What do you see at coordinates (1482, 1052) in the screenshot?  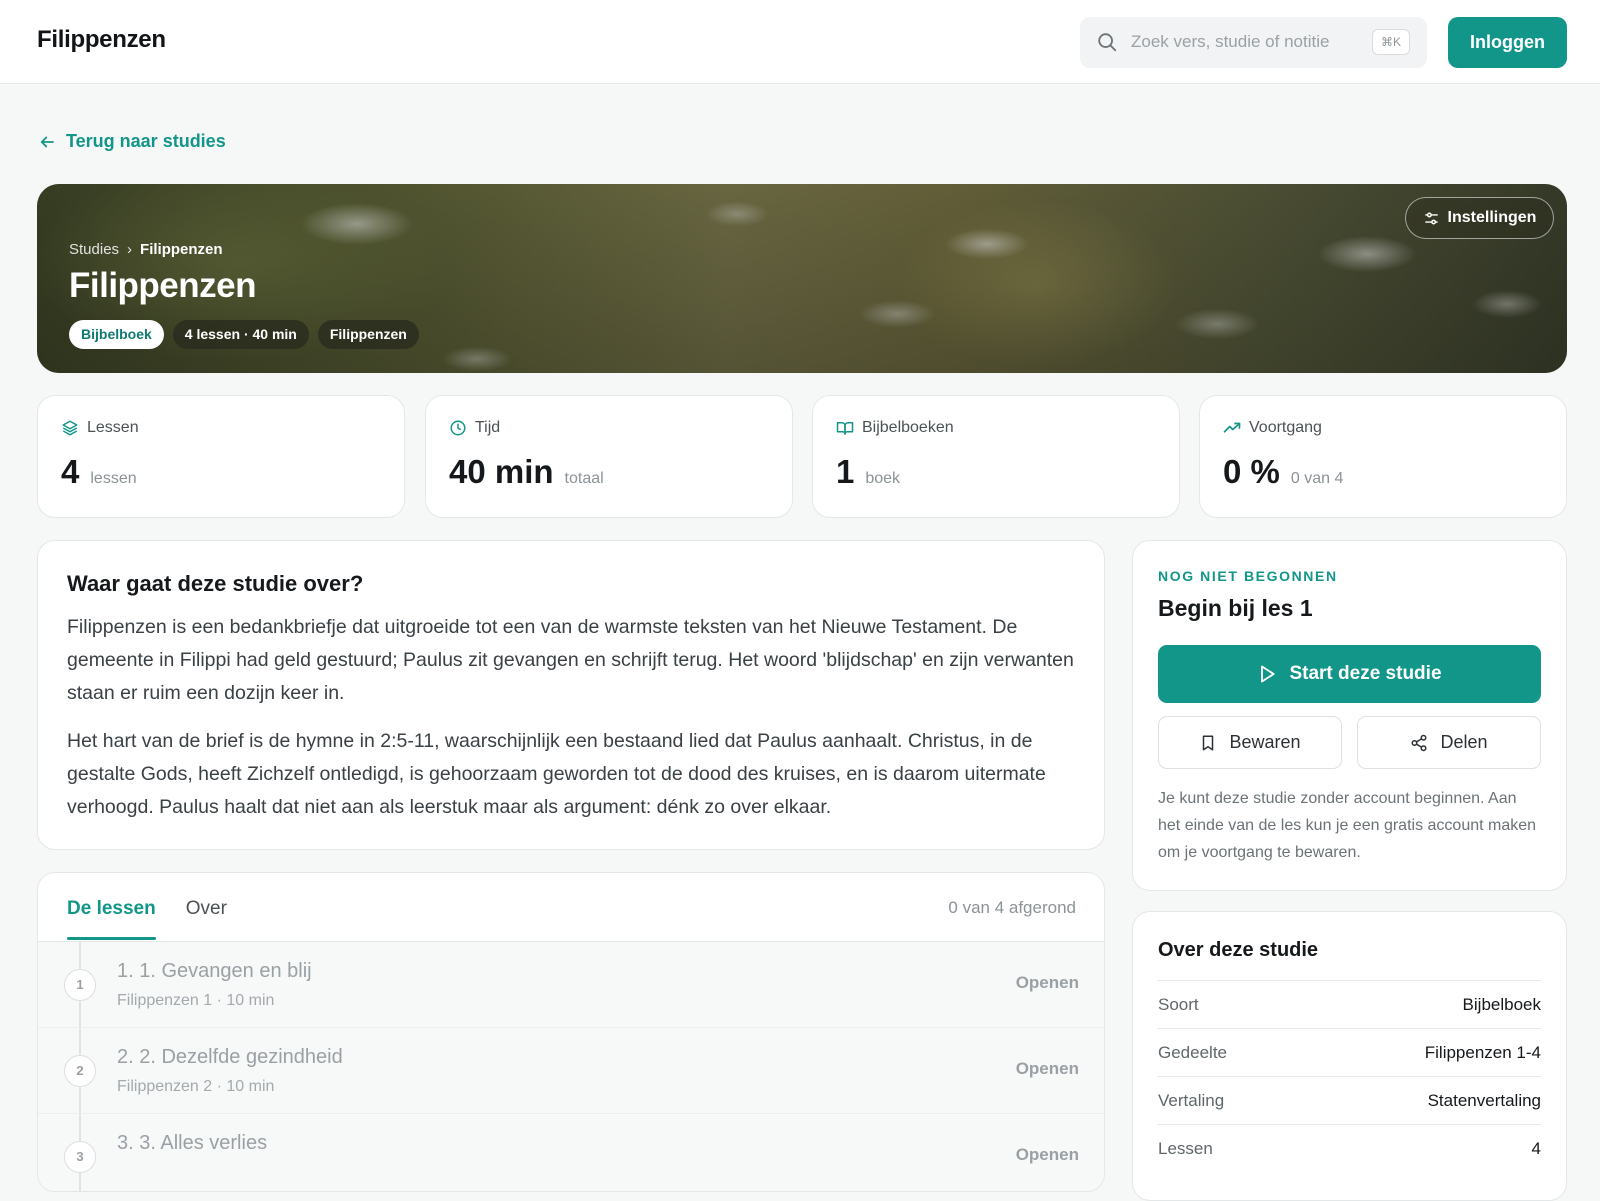 I see `info-value: Filippenzen 1-4` at bounding box center [1482, 1052].